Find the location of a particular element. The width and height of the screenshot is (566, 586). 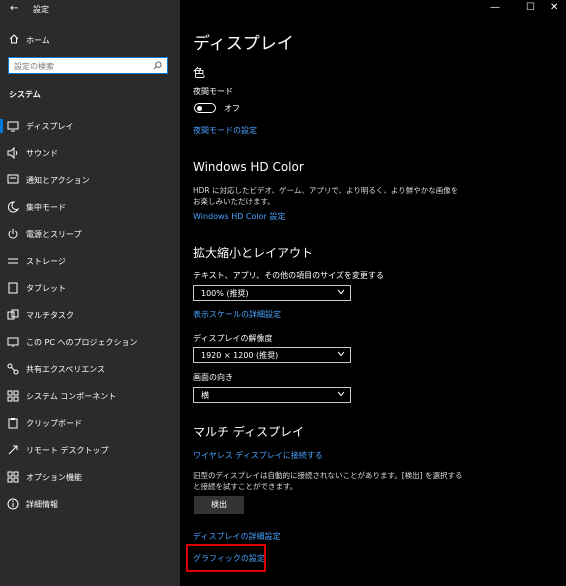

advanced-scale-link: 表示スケールの詳細設定 is located at coordinates (237, 314).